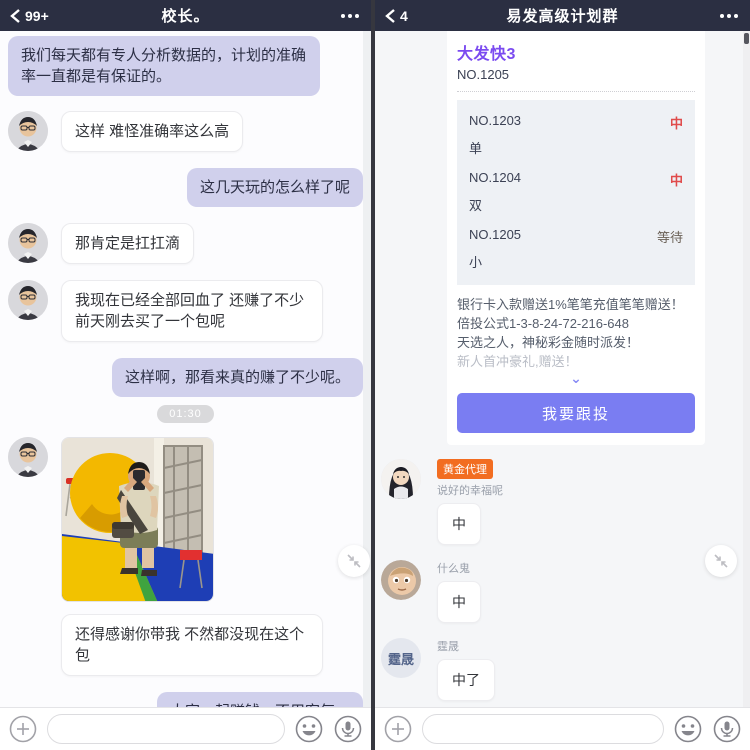  Describe the element at coordinates (152, 131) in the screenshot. I see `message-bubble: 这样 难怪准确率这么高` at that location.